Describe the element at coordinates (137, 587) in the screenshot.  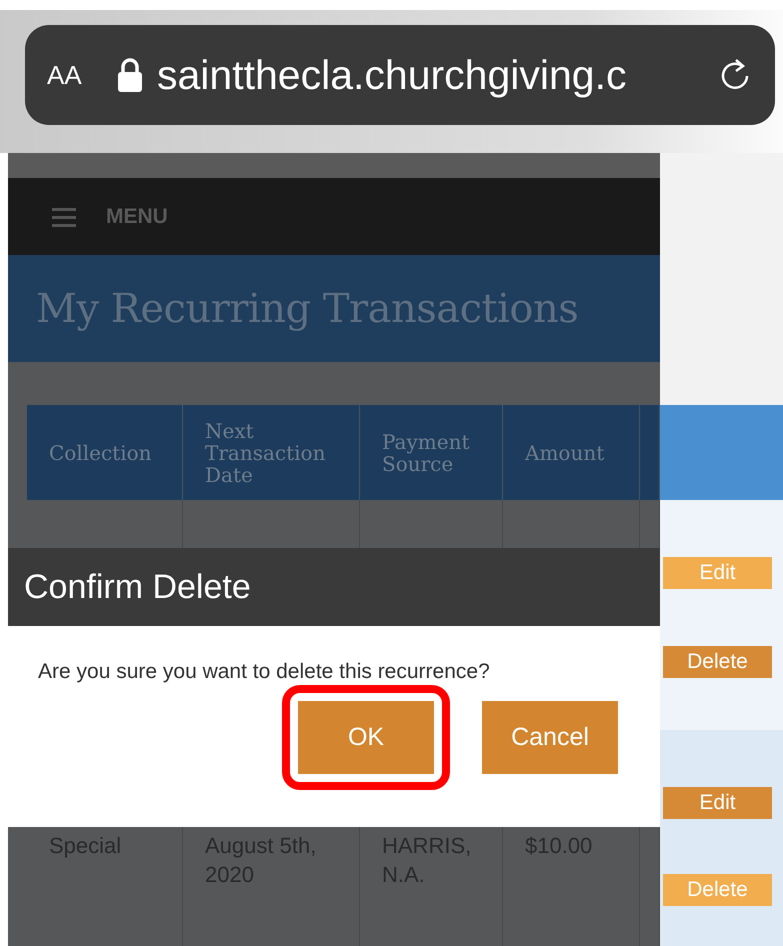
I see `dialog-title: Confirm Delete` at that location.